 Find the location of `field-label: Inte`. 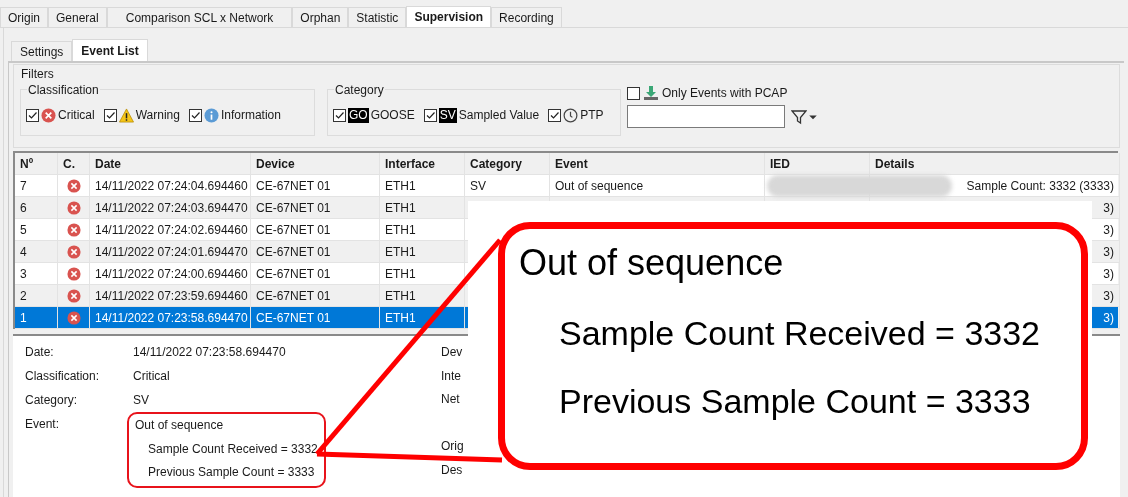

field-label: Inte is located at coordinates (451, 376).